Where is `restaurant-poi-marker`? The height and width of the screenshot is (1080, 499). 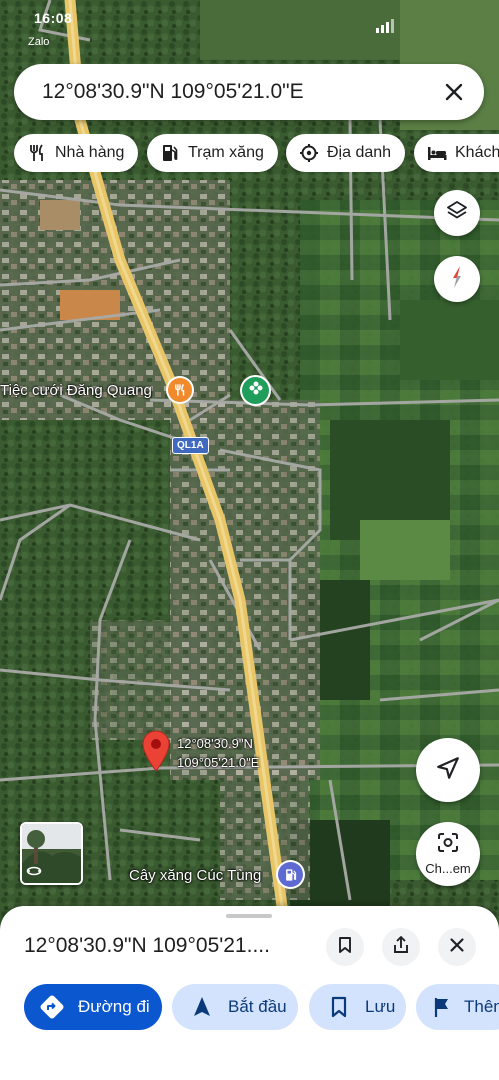 restaurant-poi-marker is located at coordinates (180, 390).